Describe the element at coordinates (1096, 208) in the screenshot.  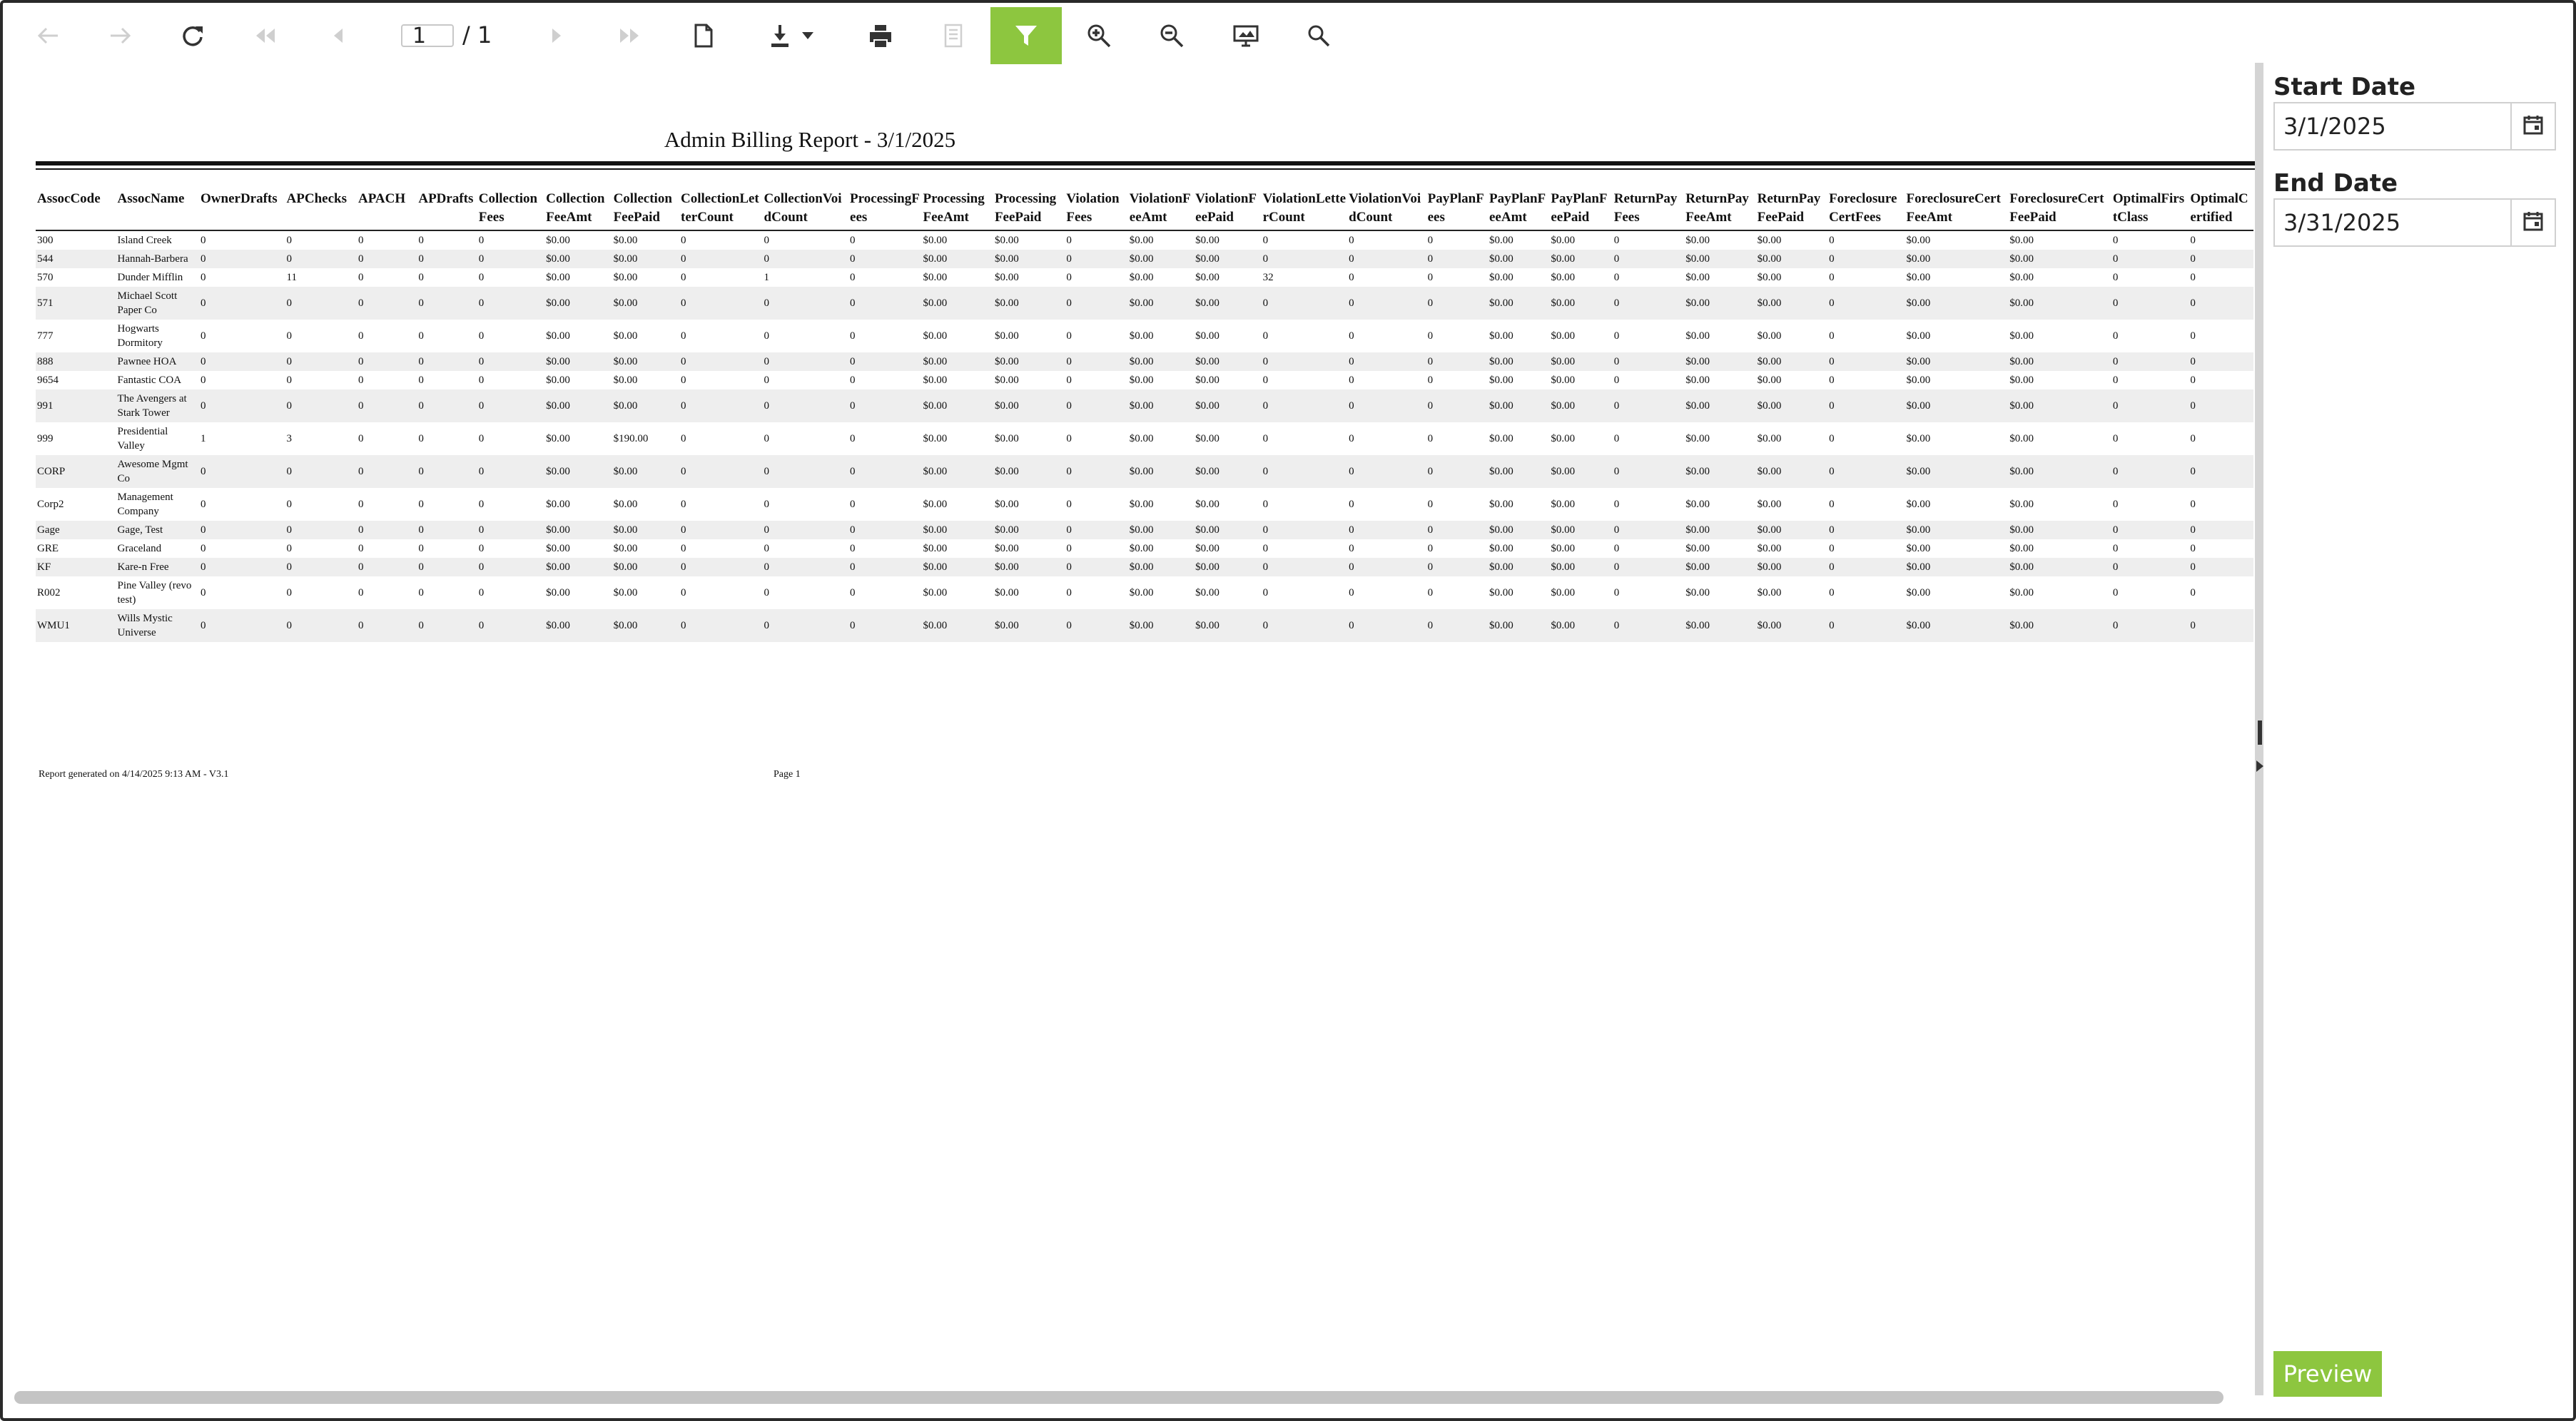
I see `column-header: ViolationFees` at that location.